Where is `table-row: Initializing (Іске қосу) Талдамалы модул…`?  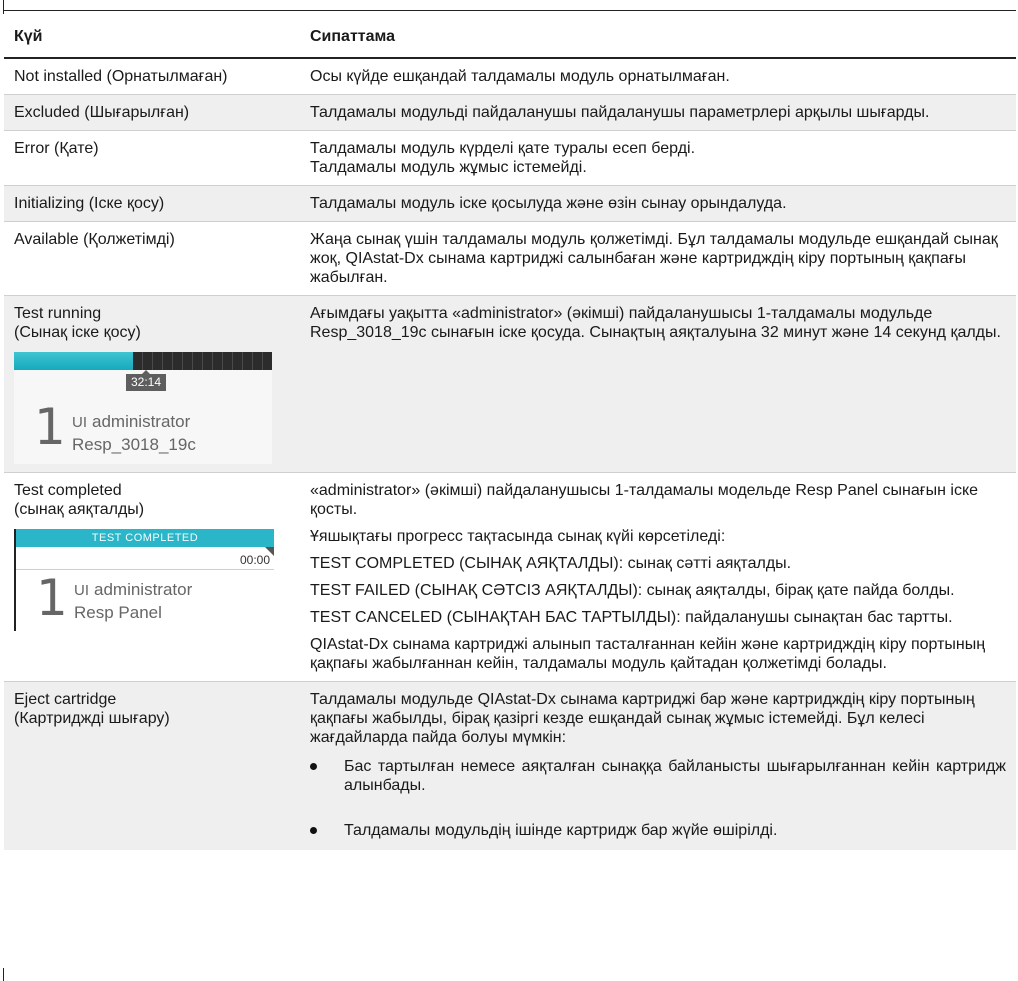 table-row: Initializing (Іске қосу) Талдамалы модул… is located at coordinates (510, 203).